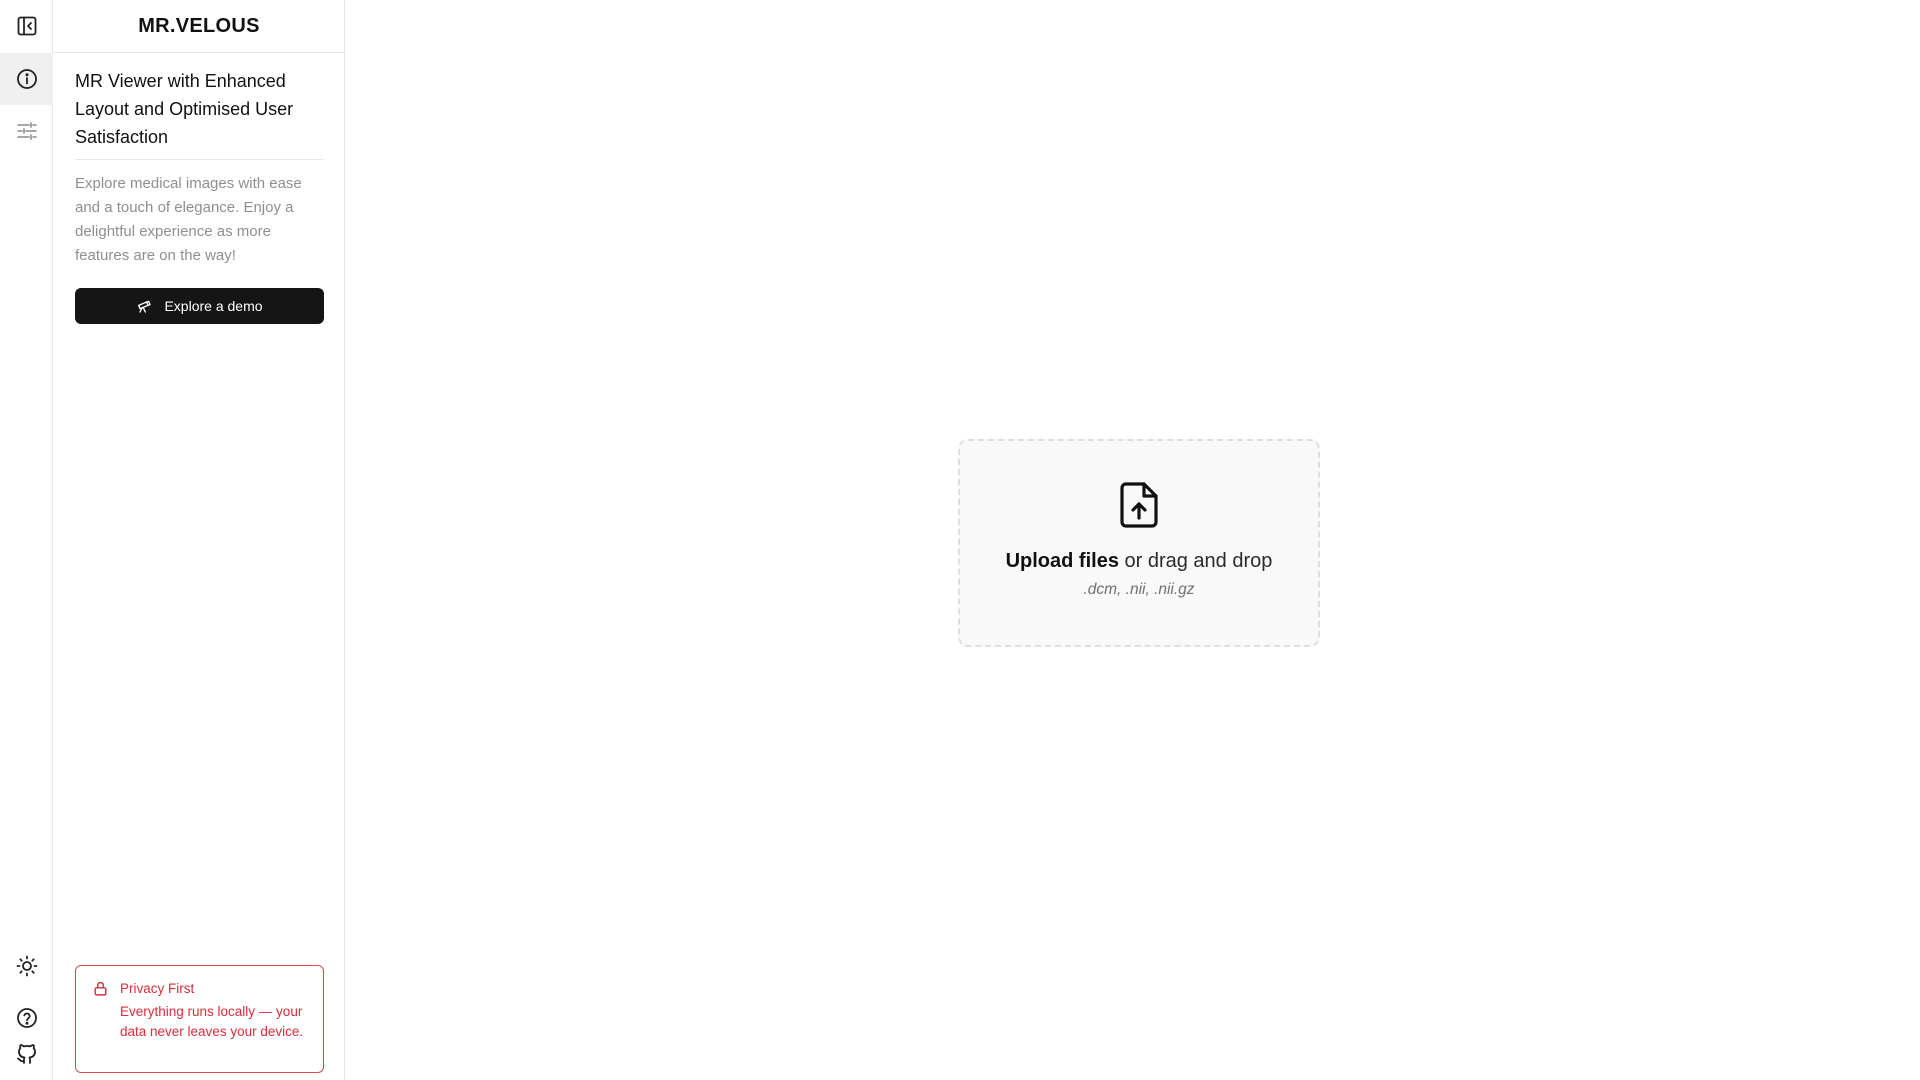 The width and height of the screenshot is (1920, 1080). Describe the element at coordinates (1139, 505) in the screenshot. I see `file-upload-icon` at that location.